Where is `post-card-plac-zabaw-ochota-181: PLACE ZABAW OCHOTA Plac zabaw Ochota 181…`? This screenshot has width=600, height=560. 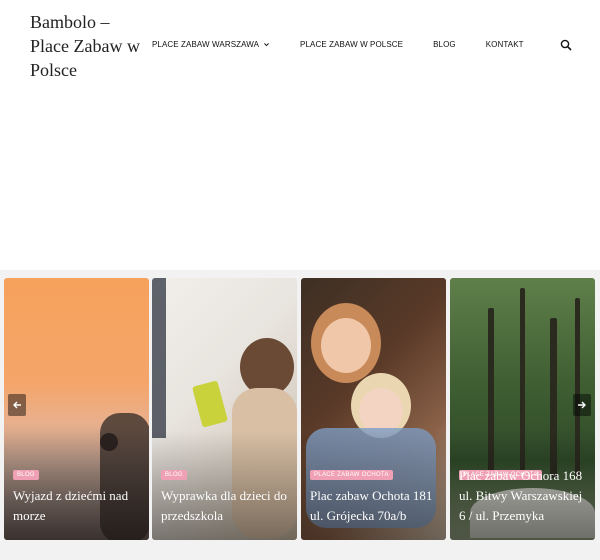
post-card-plac-zabaw-ochota-181: PLACE ZABAW OCHOTA Plac zabaw Ochota 181… is located at coordinates (373, 409).